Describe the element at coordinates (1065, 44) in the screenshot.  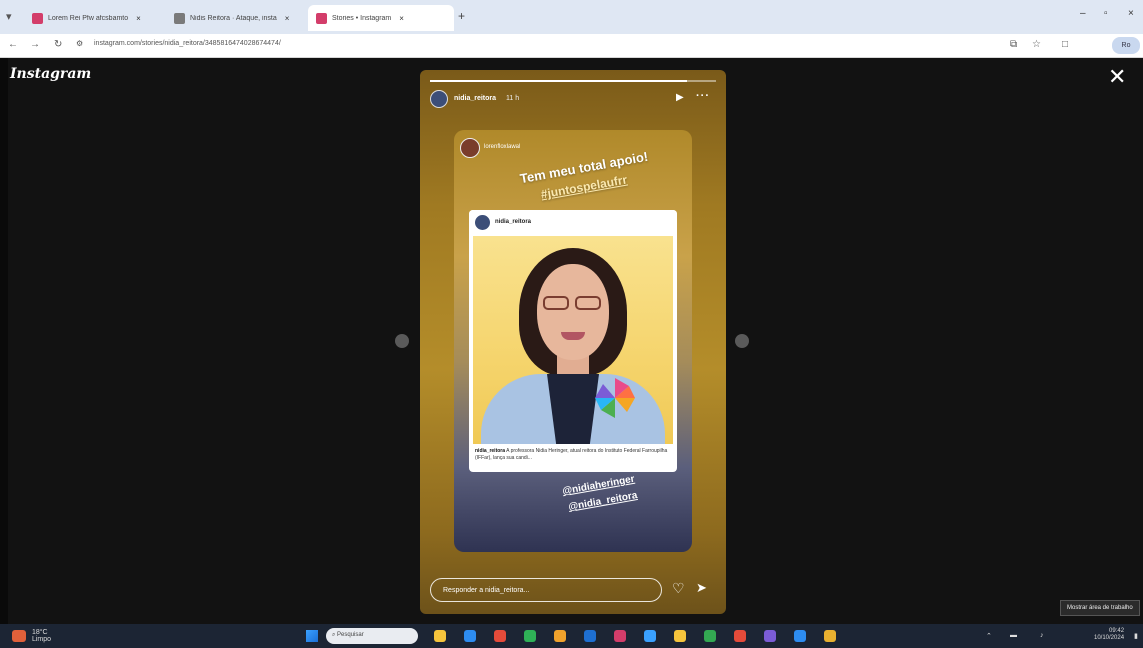
I see `extensions-icon: □` at that location.